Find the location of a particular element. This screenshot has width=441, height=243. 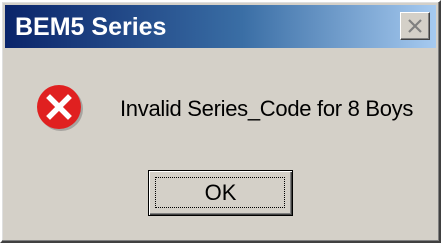

ok-button: OK is located at coordinates (220, 193).